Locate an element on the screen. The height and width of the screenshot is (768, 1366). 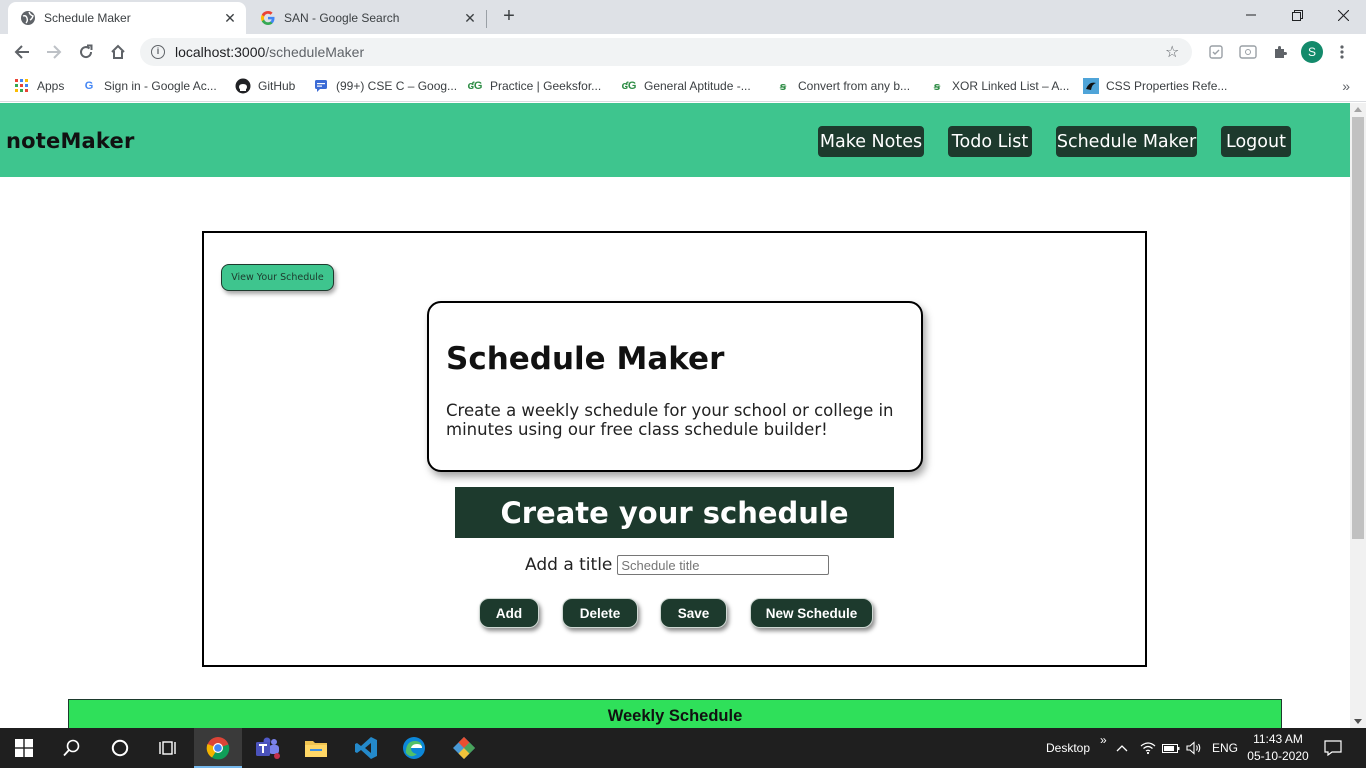
globe-icon is located at coordinates (28, 18).